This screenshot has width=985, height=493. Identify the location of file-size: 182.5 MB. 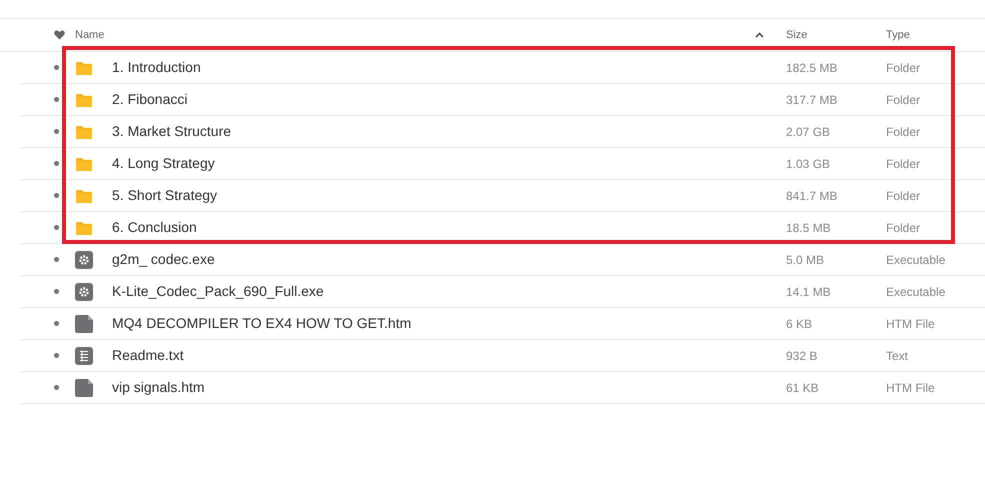
(812, 67).